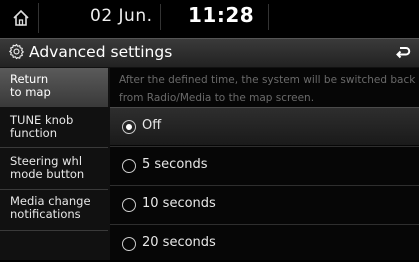  I want to click on back-icon, so click(403, 53).